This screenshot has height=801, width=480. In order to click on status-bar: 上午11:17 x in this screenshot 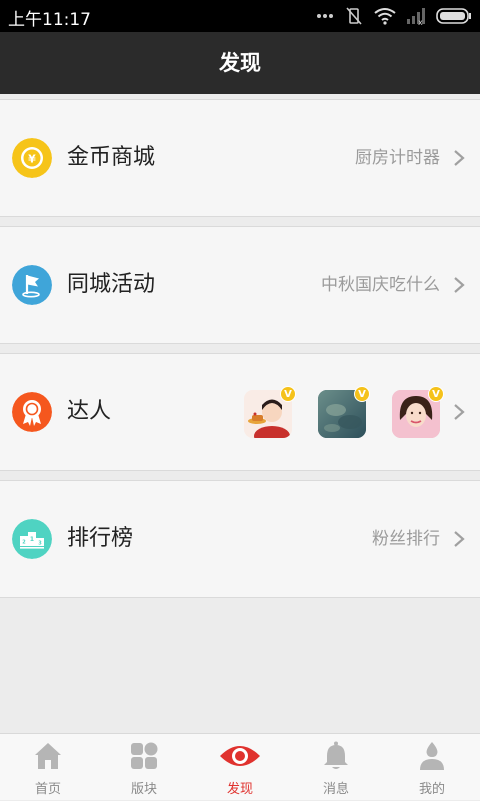, I will do `click(240, 16)`.